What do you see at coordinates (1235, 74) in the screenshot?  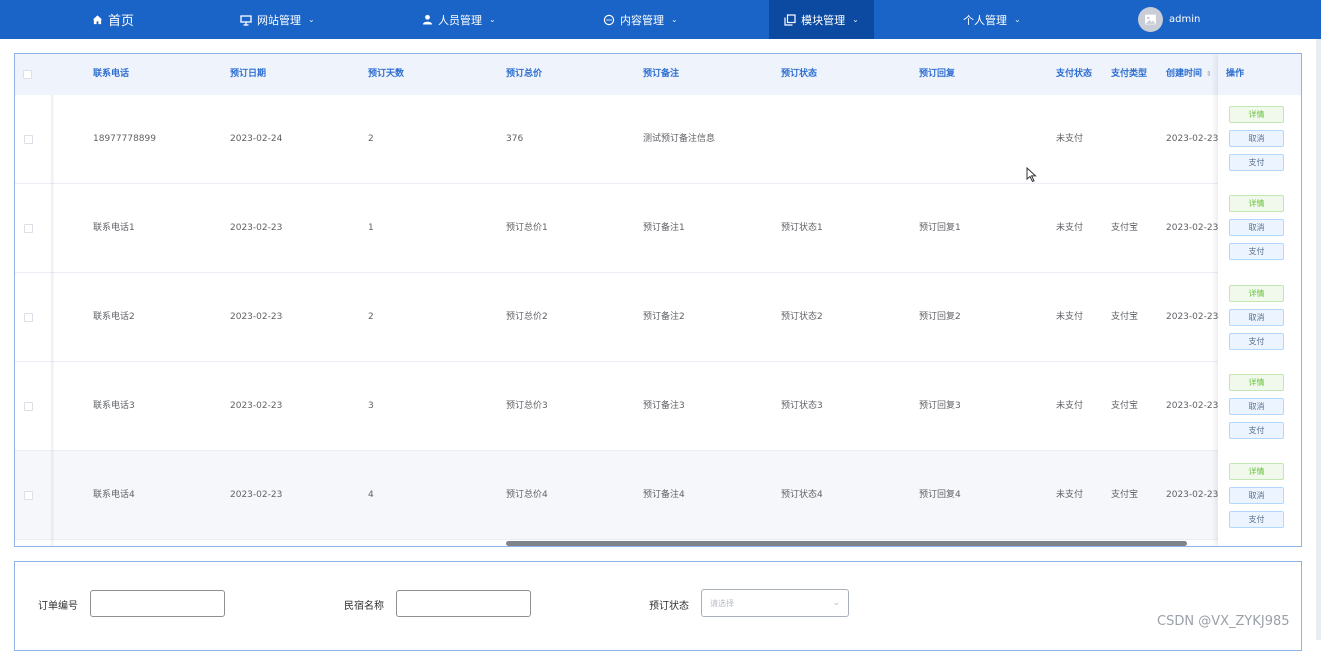 I see `column-header: 操作` at bounding box center [1235, 74].